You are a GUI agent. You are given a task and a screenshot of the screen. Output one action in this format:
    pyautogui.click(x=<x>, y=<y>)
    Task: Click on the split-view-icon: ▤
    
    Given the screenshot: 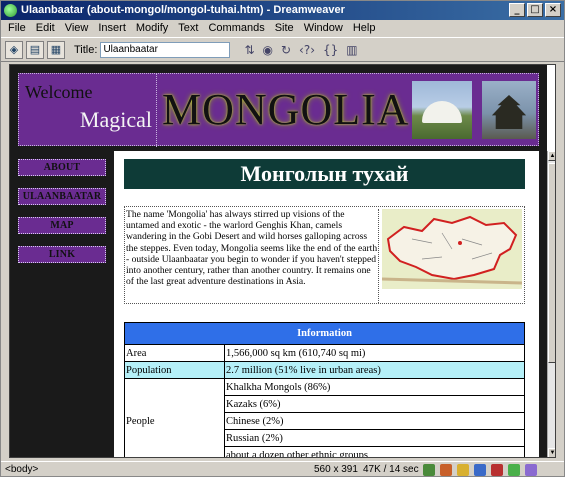 What is the action you would take?
    pyautogui.click(x=35, y=49)
    